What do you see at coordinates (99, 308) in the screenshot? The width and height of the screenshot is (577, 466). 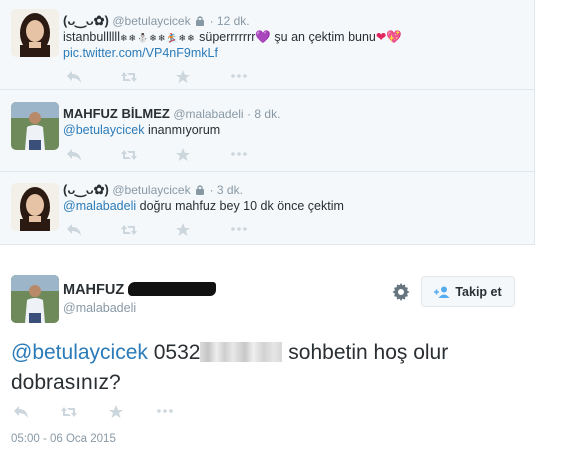 I see `main-user-handle: @malabadeli` at bounding box center [99, 308].